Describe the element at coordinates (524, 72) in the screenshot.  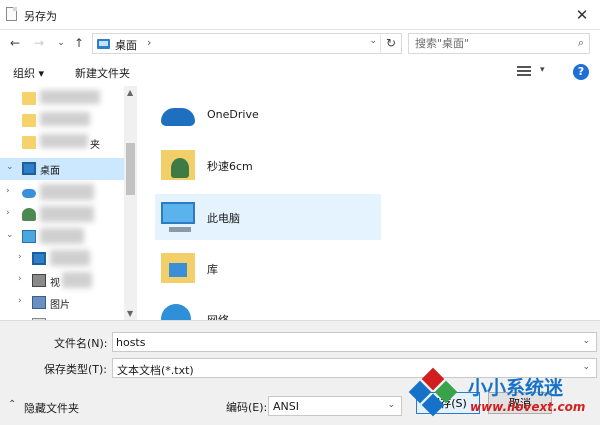
I see `view-options-icon` at that location.